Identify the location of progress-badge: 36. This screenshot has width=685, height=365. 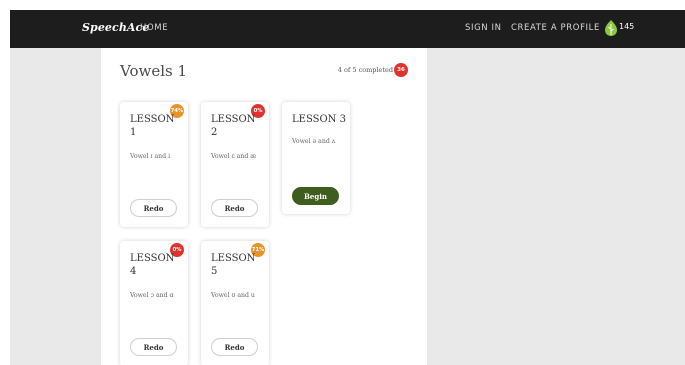
(401, 70).